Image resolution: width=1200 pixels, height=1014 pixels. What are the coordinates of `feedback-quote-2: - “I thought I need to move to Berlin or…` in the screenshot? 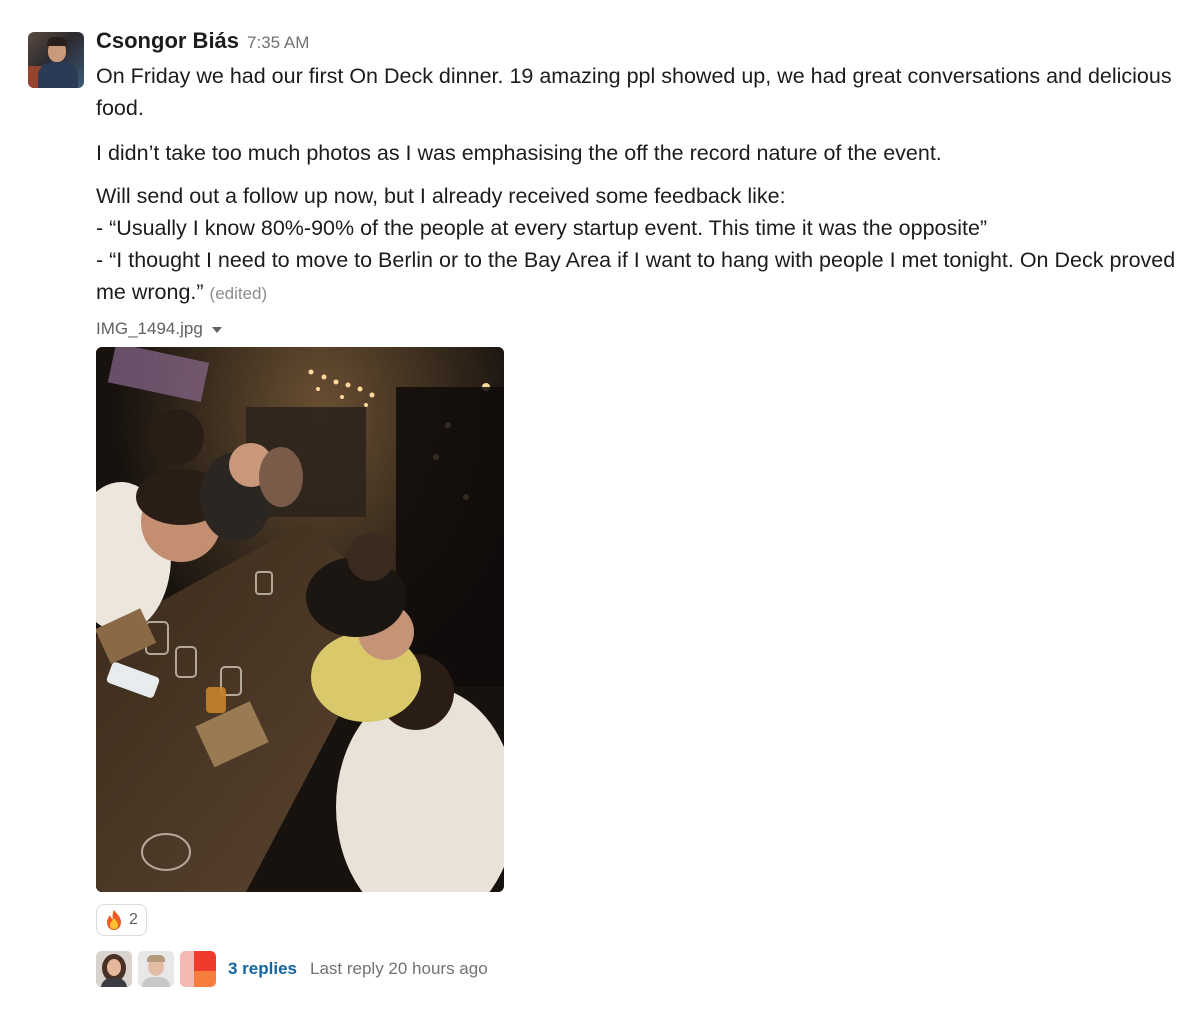 It's located at (641, 277).